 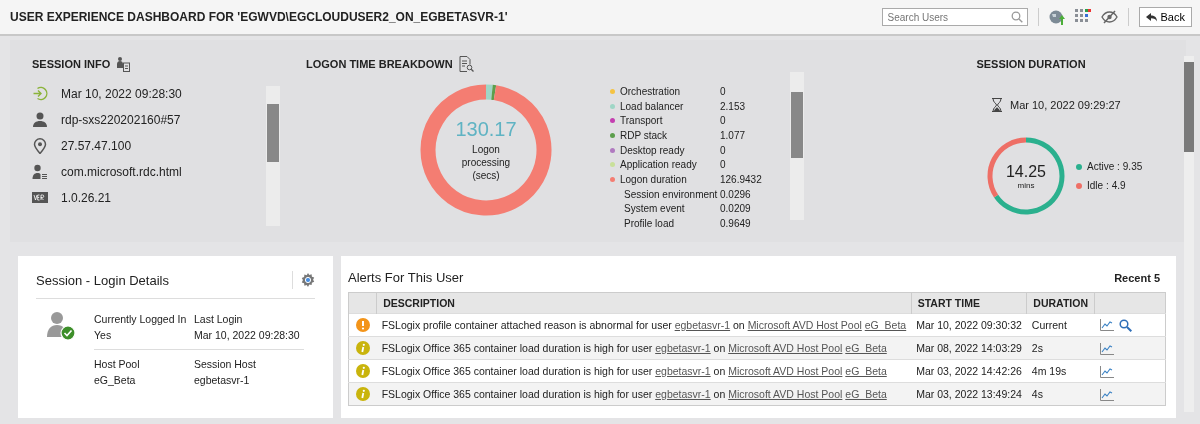 What do you see at coordinates (1025, 171) in the screenshot?
I see `duration-total: 14.25` at bounding box center [1025, 171].